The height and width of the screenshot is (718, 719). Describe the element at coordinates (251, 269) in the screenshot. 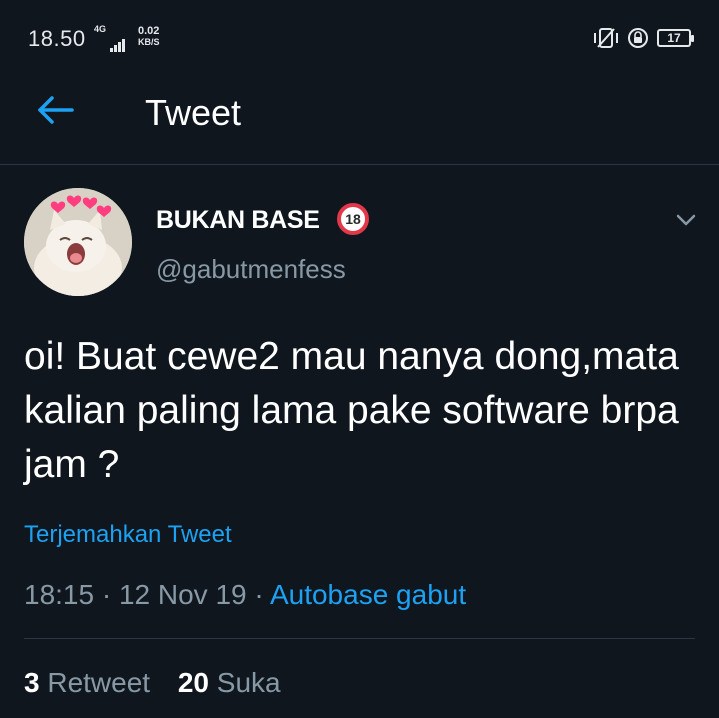

I see `user-handle: @gabutmenfess` at that location.